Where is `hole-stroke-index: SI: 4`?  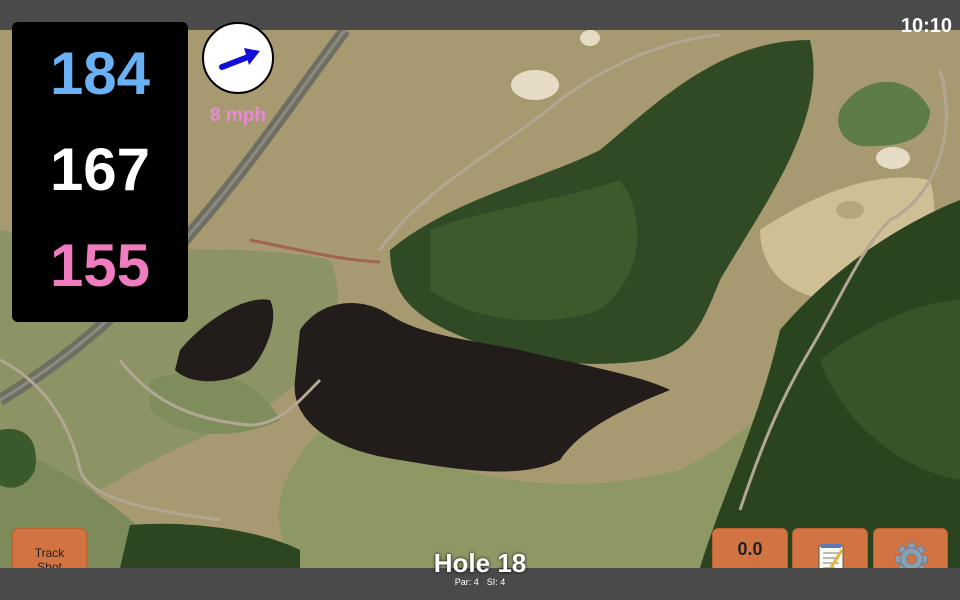 hole-stroke-index: SI: 4 is located at coordinates (496, 582).